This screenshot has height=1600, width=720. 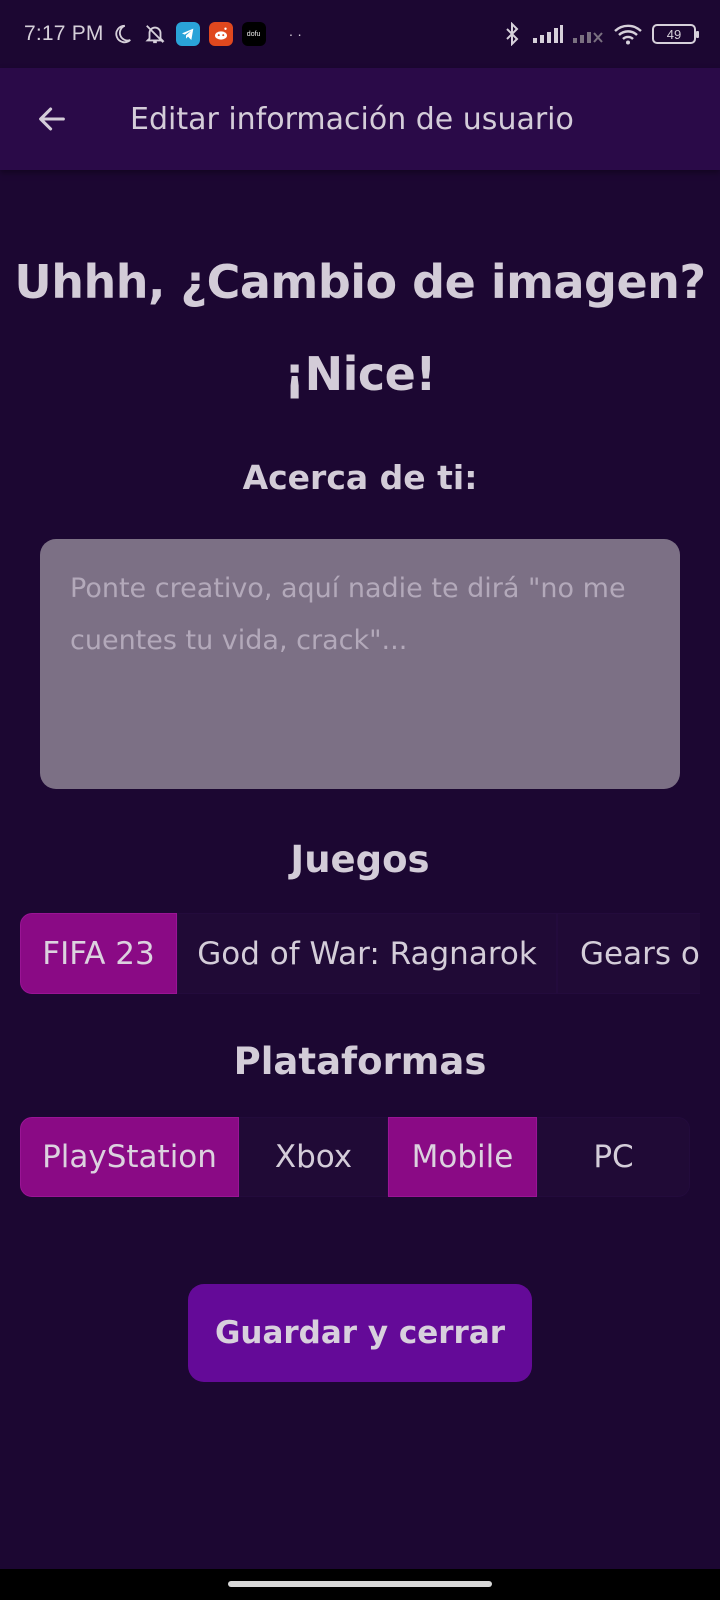 What do you see at coordinates (588, 34) in the screenshot?
I see `signal-no-service-icon` at bounding box center [588, 34].